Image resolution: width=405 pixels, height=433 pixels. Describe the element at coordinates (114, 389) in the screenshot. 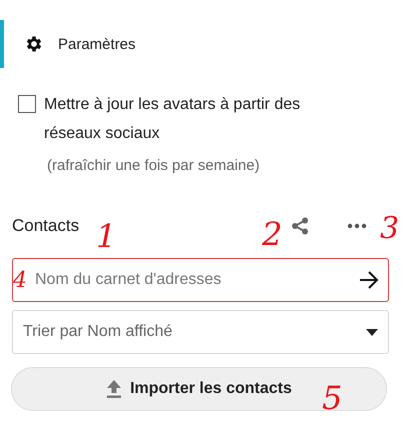

I see `upload-icon` at that location.